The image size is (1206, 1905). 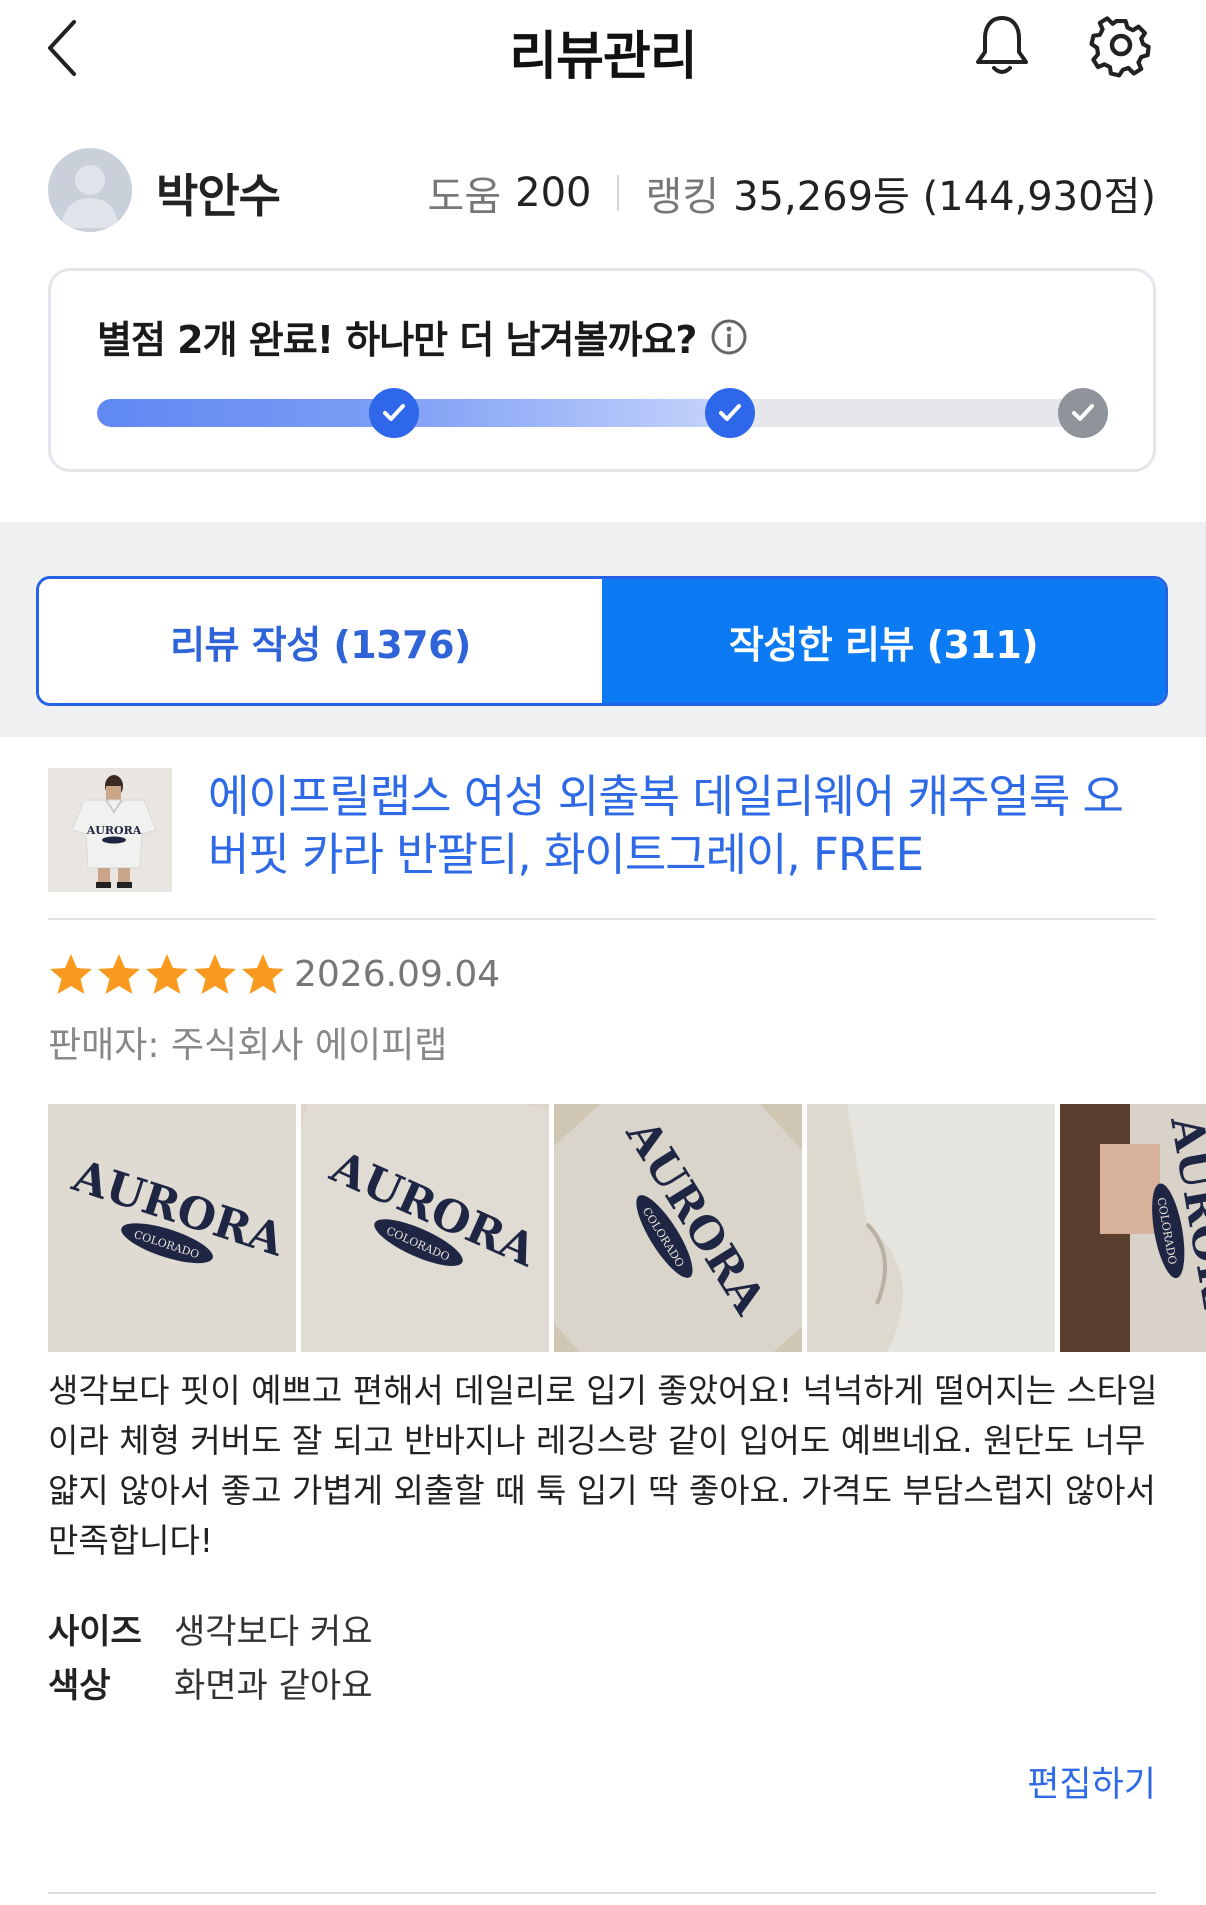 What do you see at coordinates (682, 197) in the screenshot?
I see `rank-label: 랭킹` at bounding box center [682, 197].